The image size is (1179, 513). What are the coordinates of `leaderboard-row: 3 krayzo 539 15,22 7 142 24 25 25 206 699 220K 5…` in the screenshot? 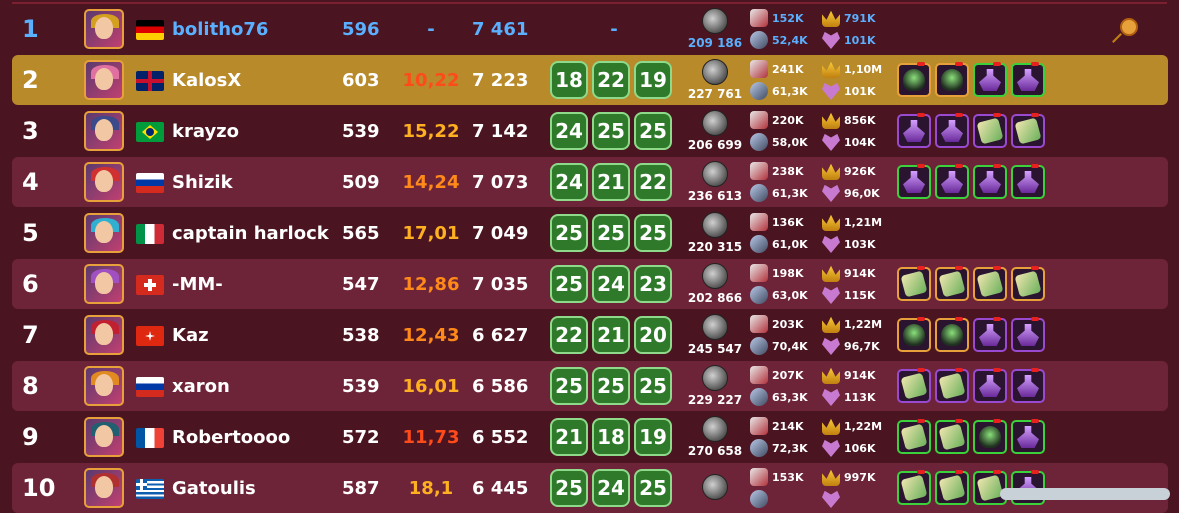 It's located at (590, 131).